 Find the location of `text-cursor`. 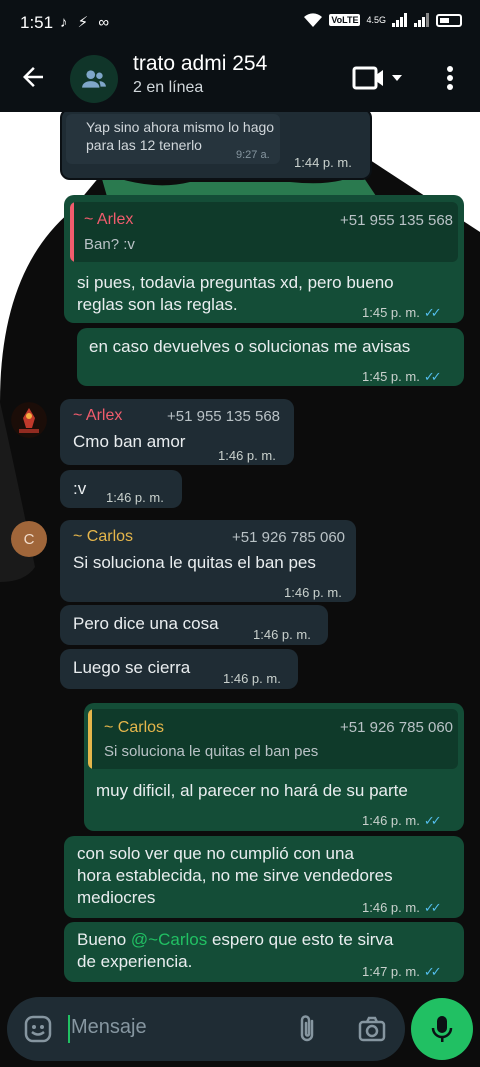

text-cursor is located at coordinates (69, 1029).